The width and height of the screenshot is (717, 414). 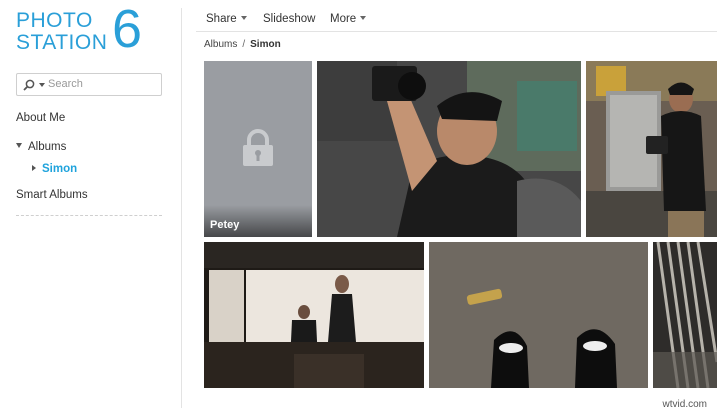 What do you see at coordinates (89, 215) in the screenshot?
I see `sidebar-divider` at bounding box center [89, 215].